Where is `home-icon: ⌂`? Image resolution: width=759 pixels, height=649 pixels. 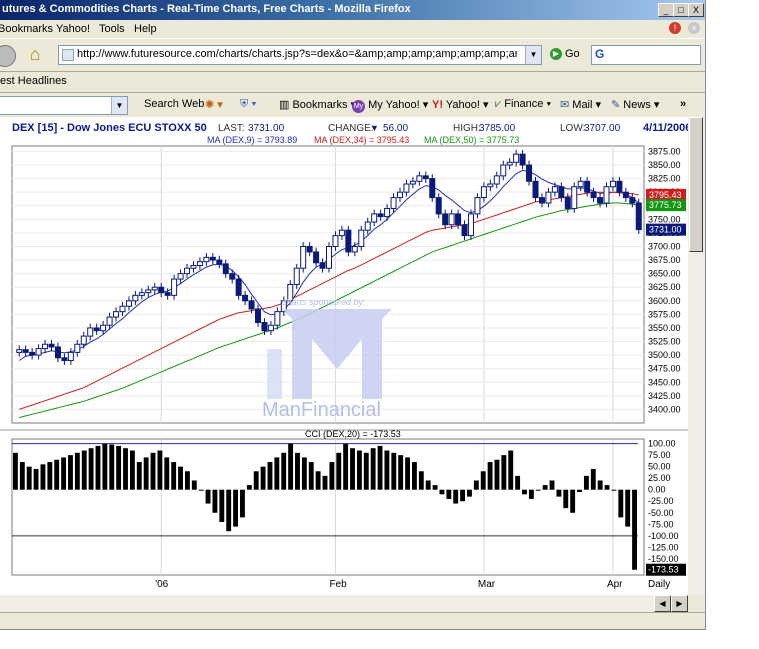 home-icon: ⌂ is located at coordinates (35, 54).